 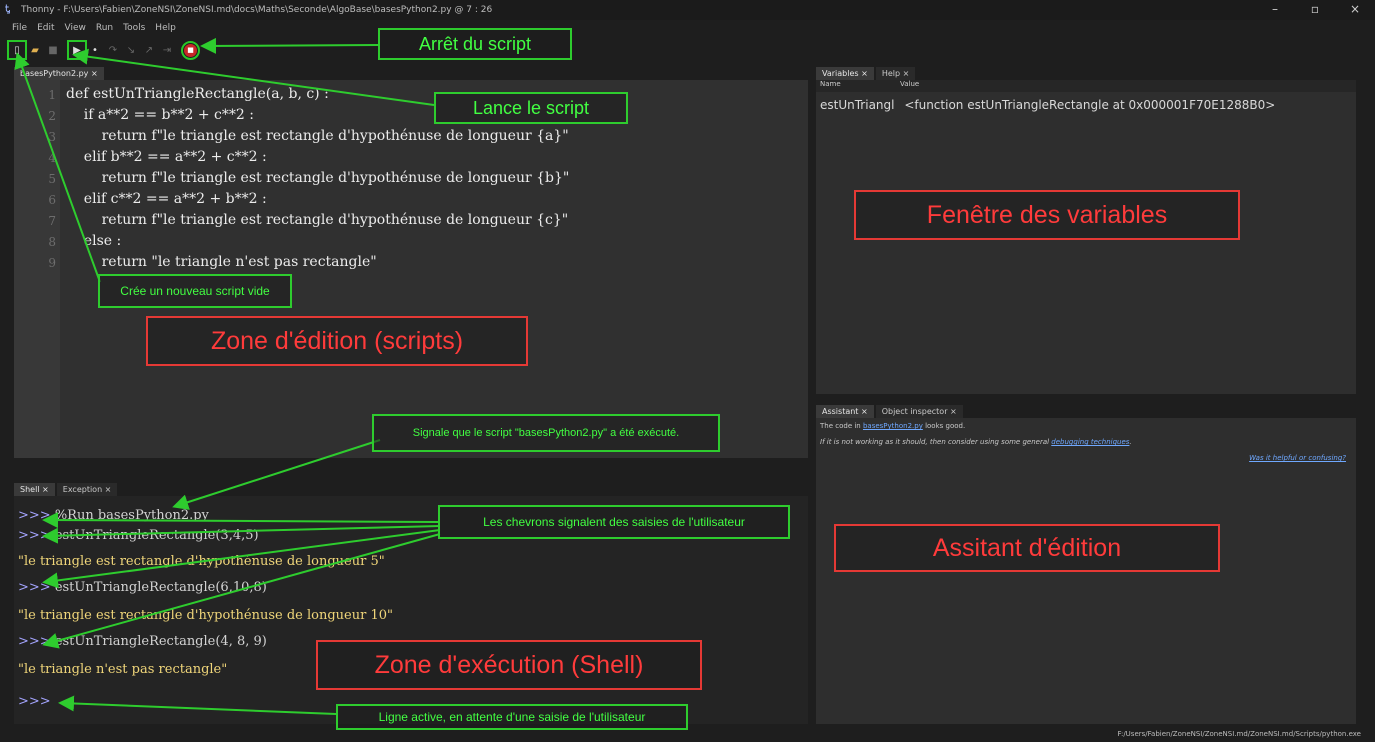 I want to click on tab-exception: Exception ×, so click(x=87, y=489).